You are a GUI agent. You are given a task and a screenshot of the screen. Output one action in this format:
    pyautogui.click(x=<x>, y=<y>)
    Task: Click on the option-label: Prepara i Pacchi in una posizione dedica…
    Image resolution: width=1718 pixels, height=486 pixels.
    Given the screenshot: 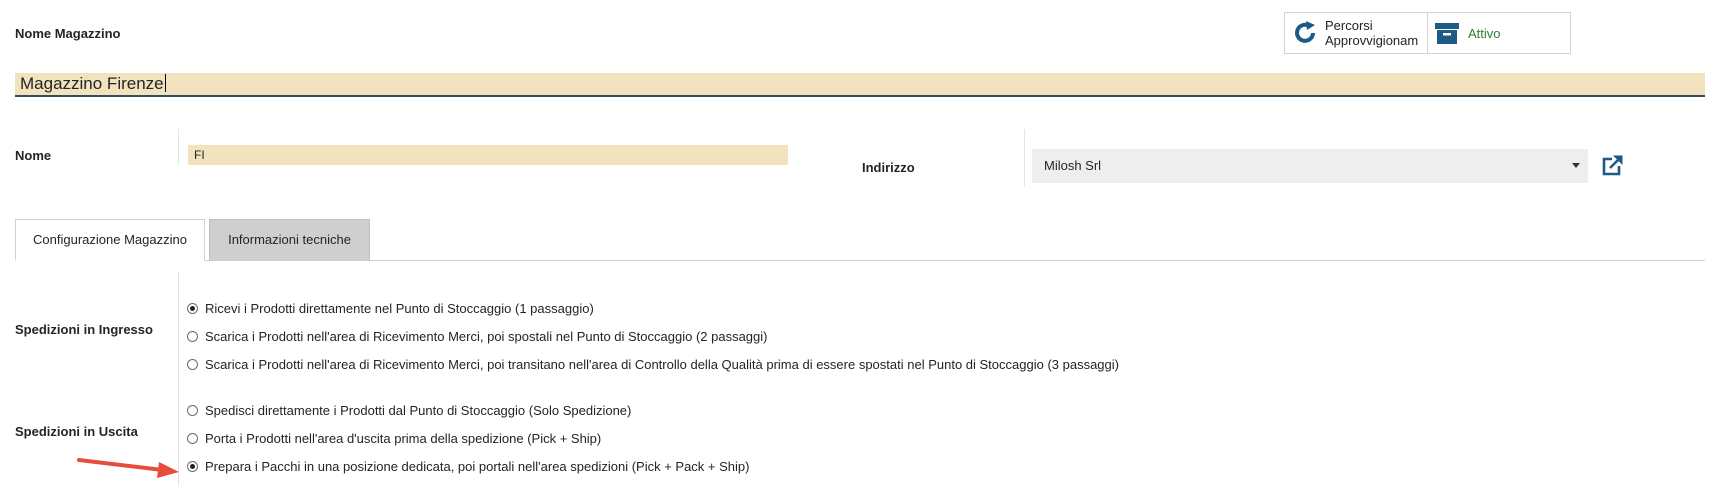 What is the action you would take?
    pyautogui.click(x=477, y=466)
    